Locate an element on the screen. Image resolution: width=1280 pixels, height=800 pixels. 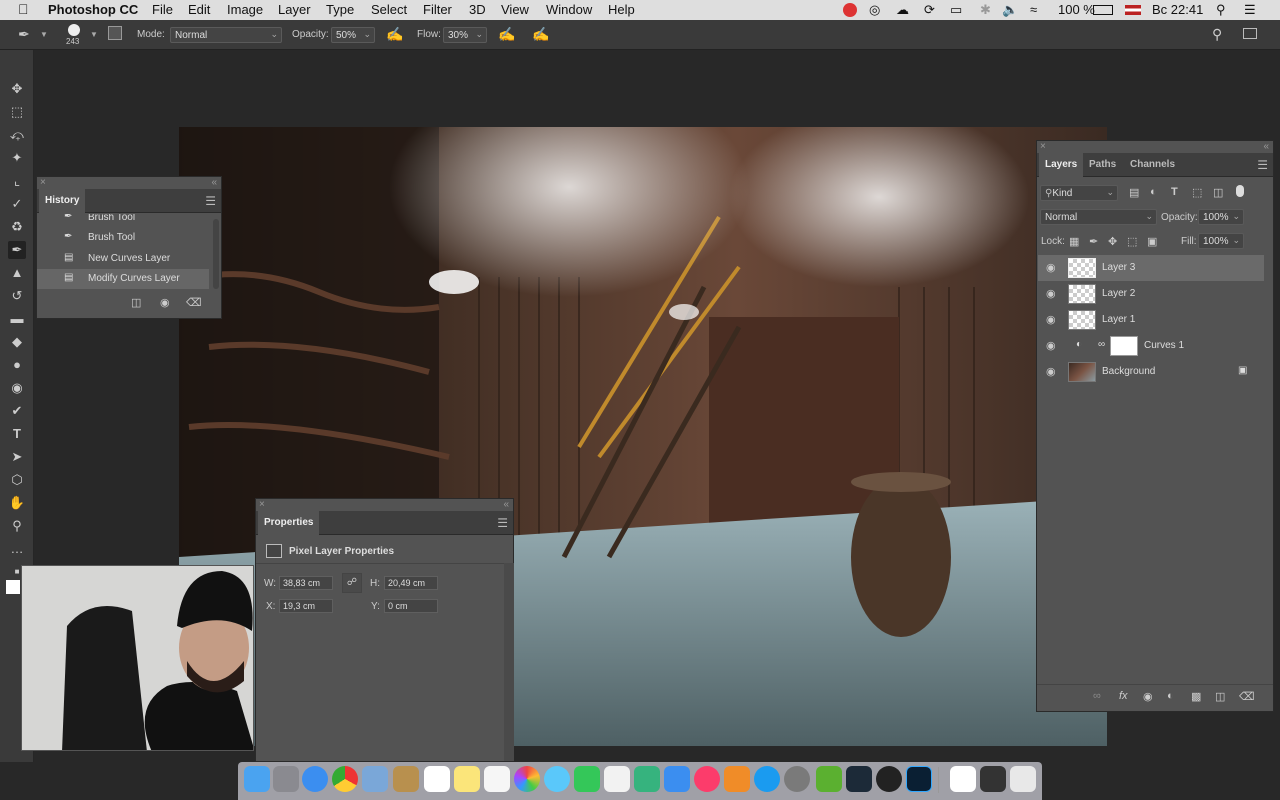
eraser-icon: ▬ is located at coordinates (17, 319).